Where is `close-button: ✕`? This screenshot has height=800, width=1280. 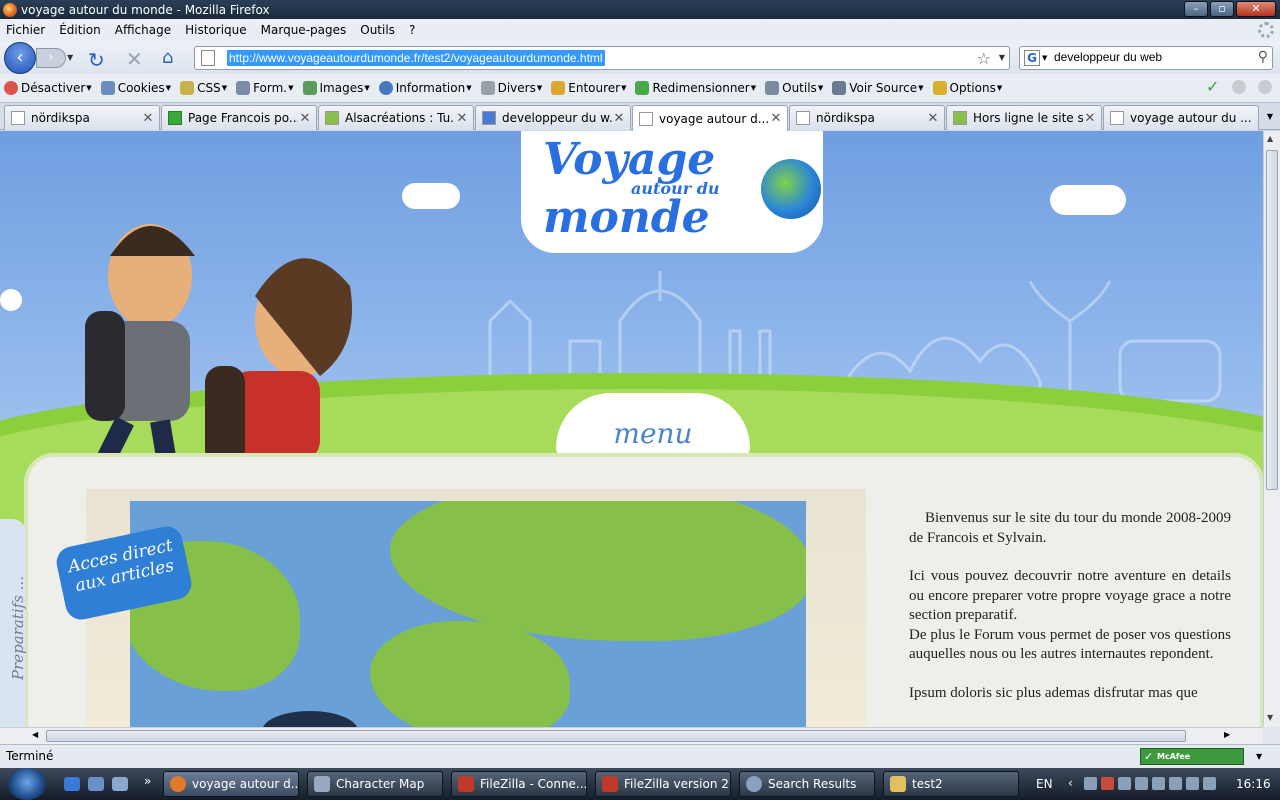
close-button: ✕ is located at coordinates (1256, 9).